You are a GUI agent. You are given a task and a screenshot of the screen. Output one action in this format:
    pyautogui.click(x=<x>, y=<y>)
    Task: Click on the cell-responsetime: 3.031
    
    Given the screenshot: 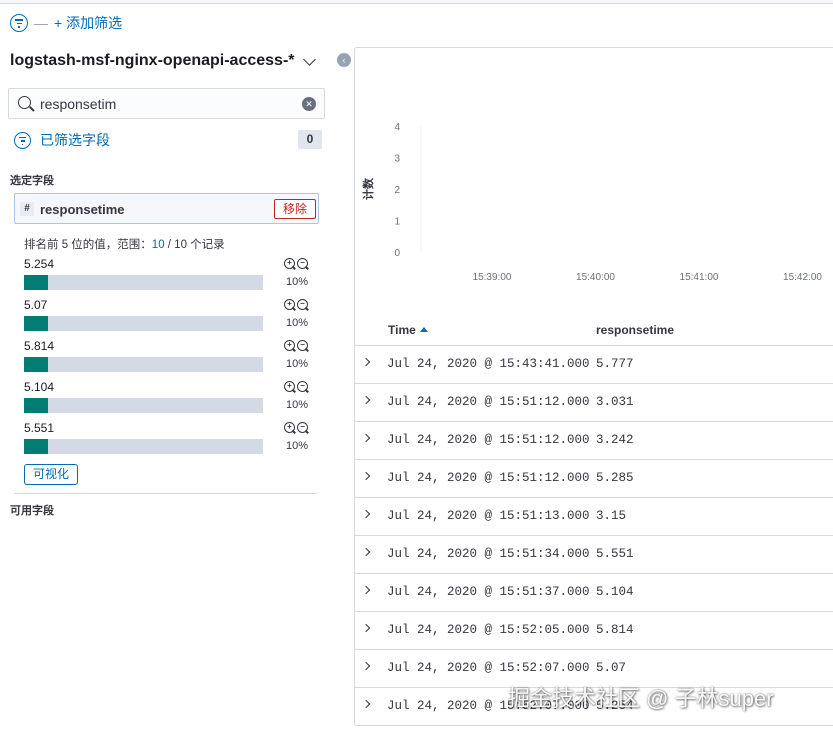 What is the action you would take?
    pyautogui.click(x=615, y=402)
    